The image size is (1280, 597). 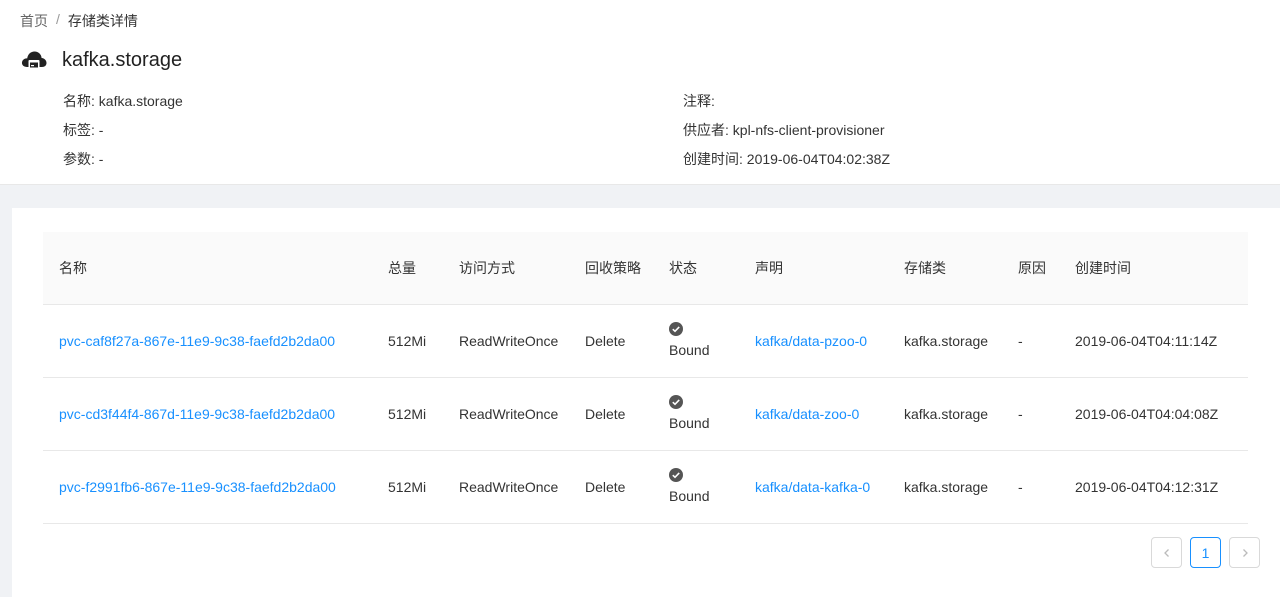 I want to click on next-page-button, so click(x=1244, y=552).